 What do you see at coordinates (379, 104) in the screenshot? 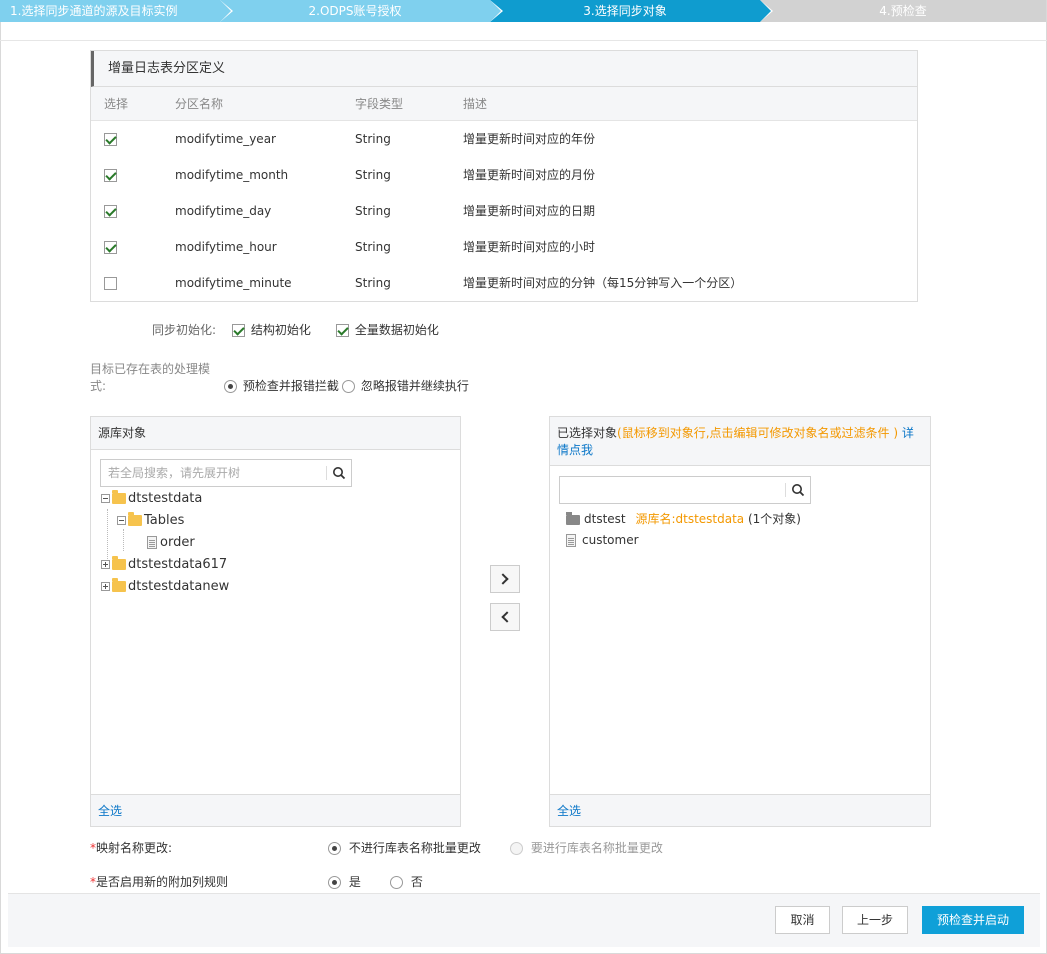
I see `header-type: 字段类型` at bounding box center [379, 104].